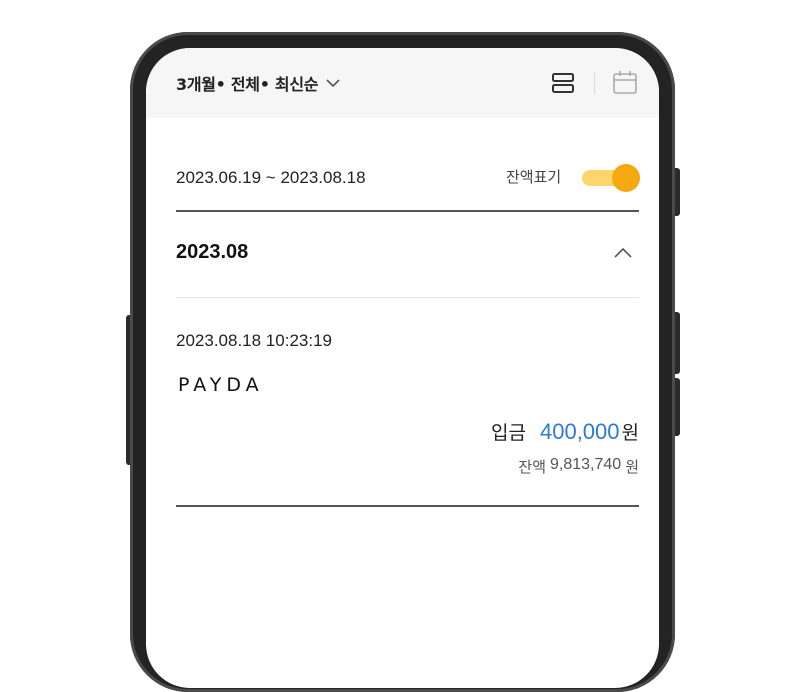  Describe the element at coordinates (623, 253) in the screenshot. I see `chevron-up-icon` at that location.